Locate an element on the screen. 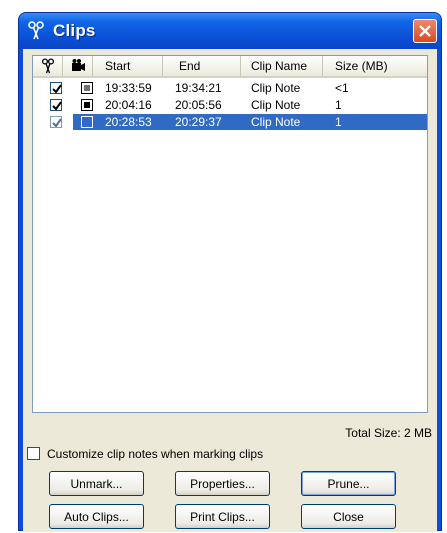 This screenshot has width=447, height=533. close-window-button is located at coordinates (425, 31).